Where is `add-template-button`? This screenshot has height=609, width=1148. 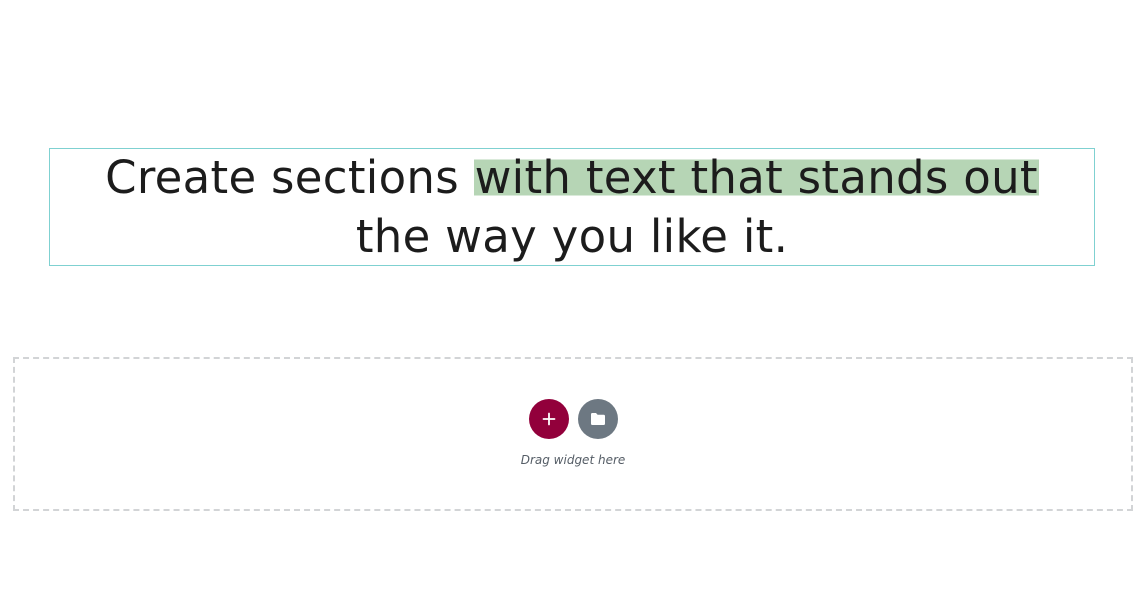 add-template-button is located at coordinates (597, 419).